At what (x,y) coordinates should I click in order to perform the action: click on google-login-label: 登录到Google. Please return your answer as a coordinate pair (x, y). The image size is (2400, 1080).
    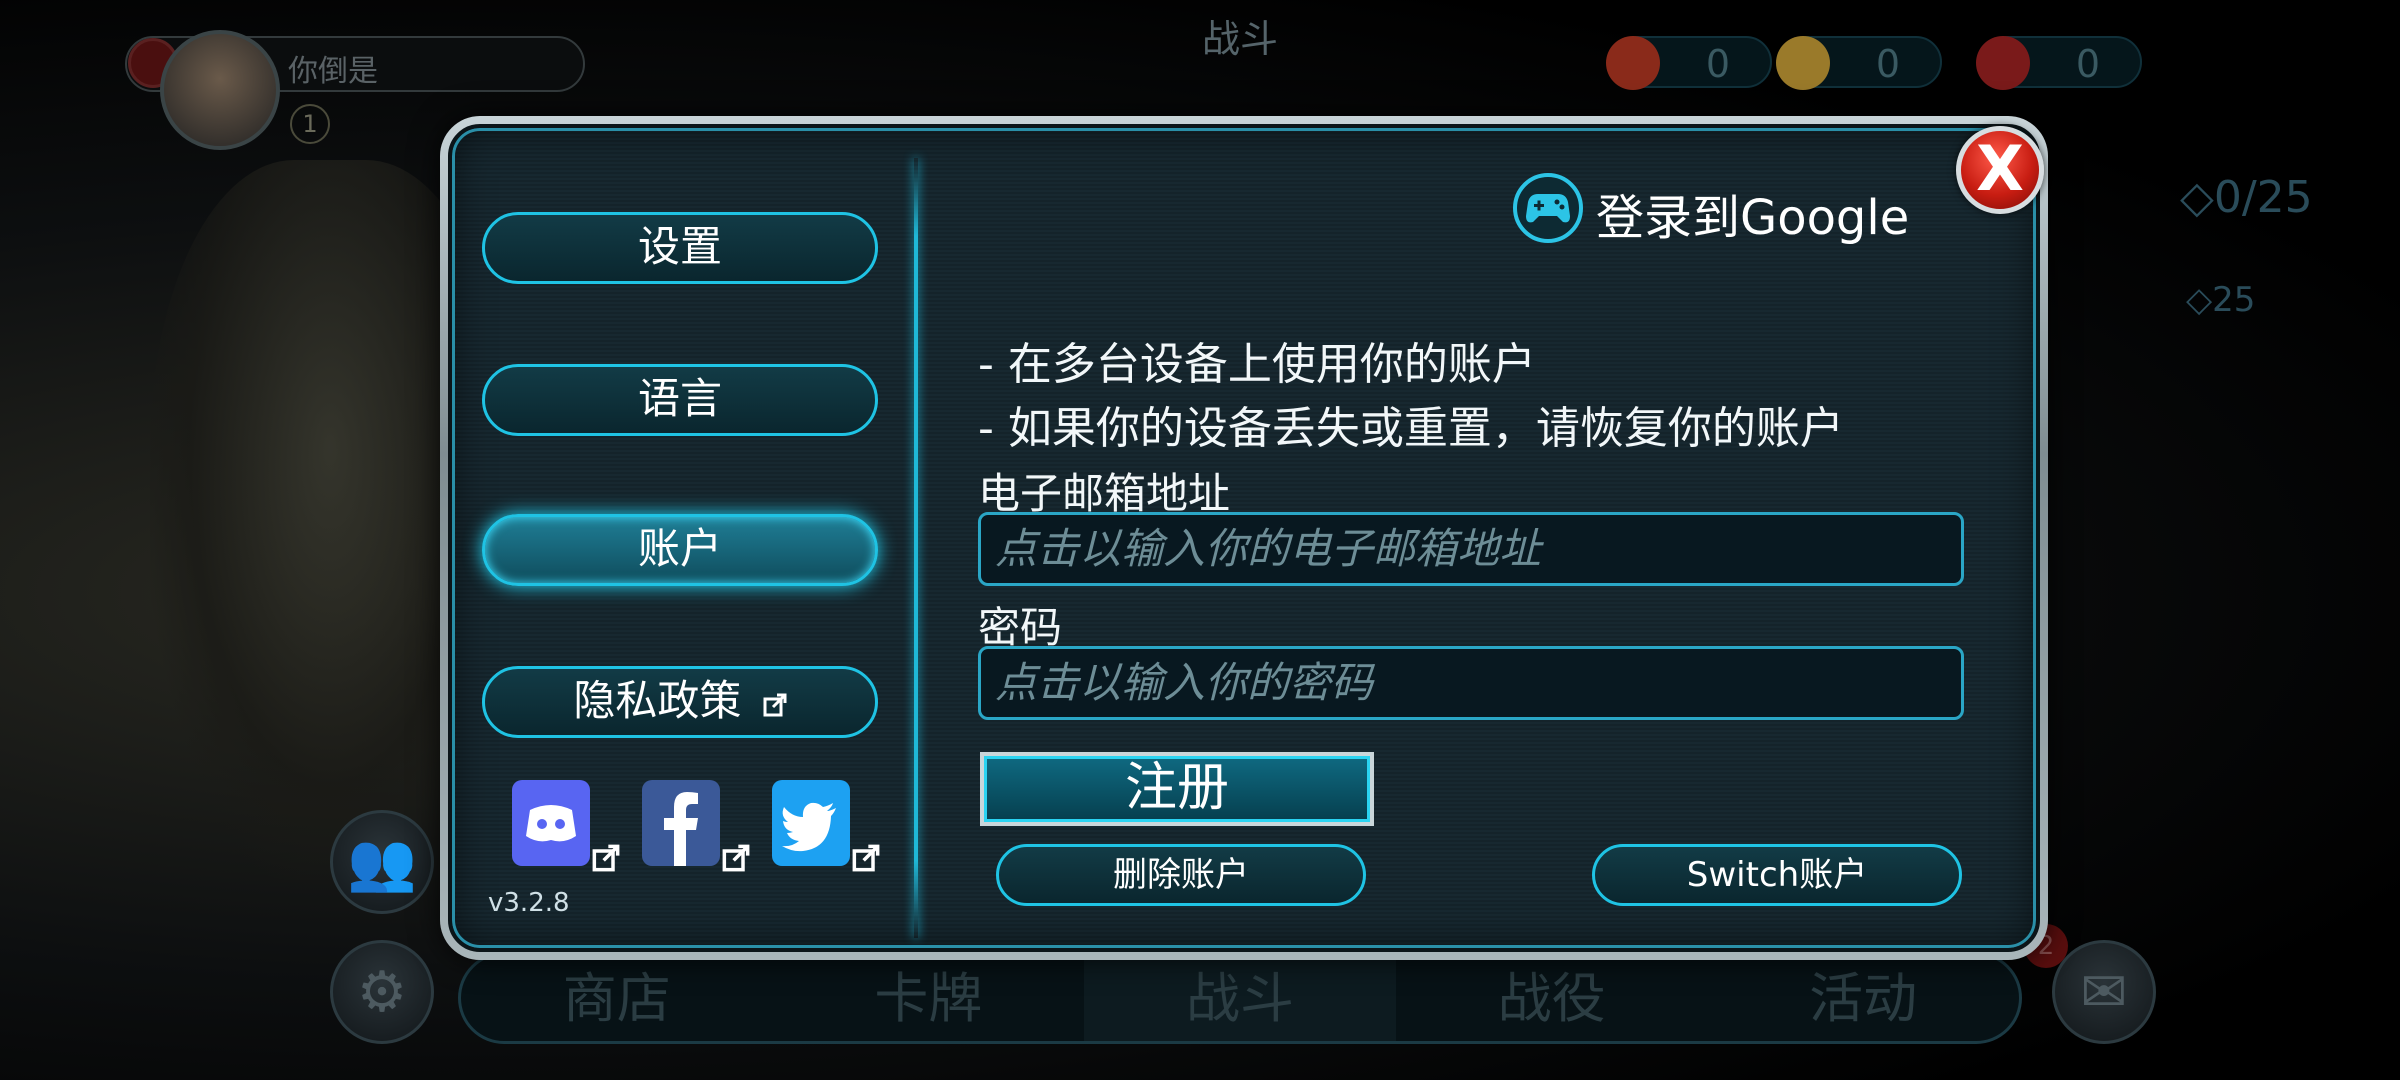
    Looking at the image, I should click on (1753, 218).